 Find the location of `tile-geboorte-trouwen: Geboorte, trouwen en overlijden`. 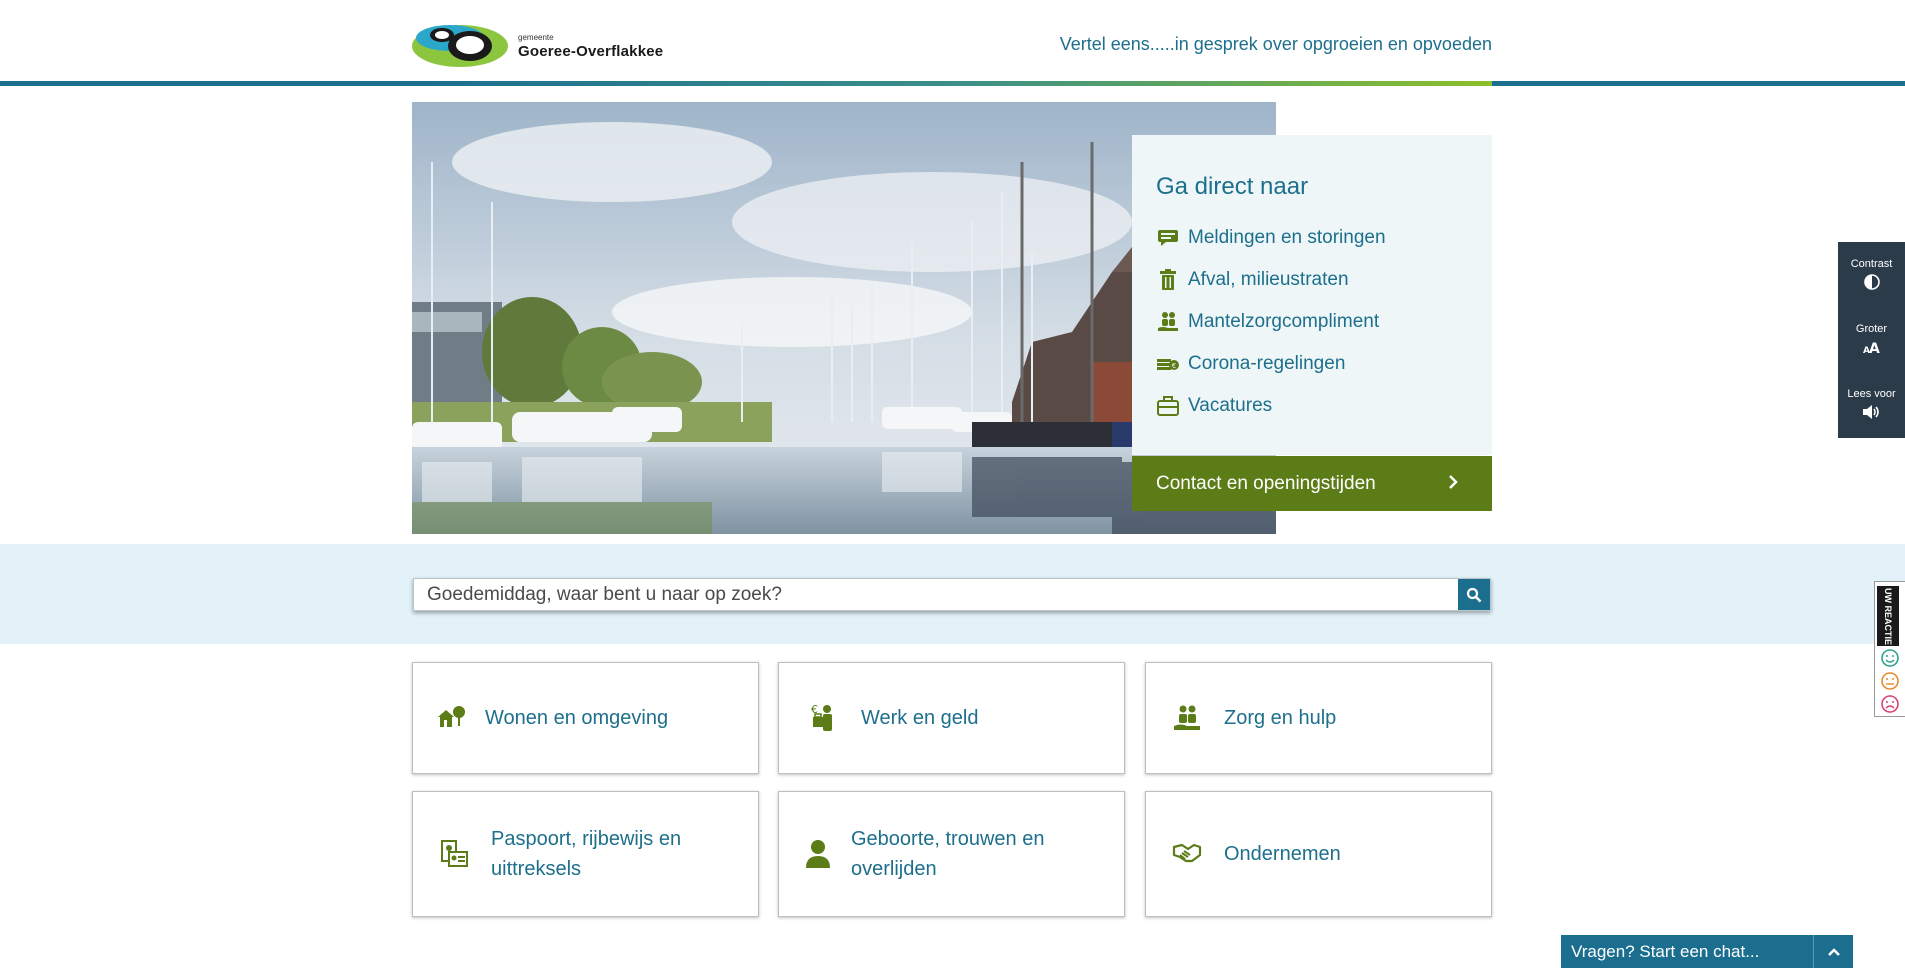

tile-geboorte-trouwen: Geboorte, trouwen en overlijden is located at coordinates (951, 854).